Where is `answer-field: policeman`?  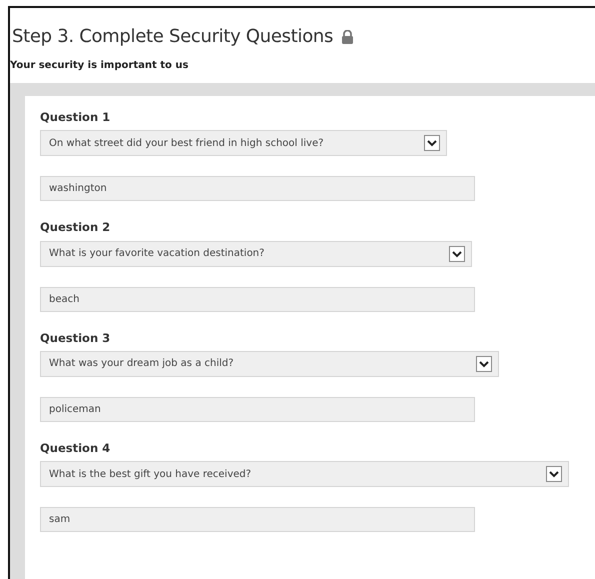 answer-field: policeman is located at coordinates (257, 409).